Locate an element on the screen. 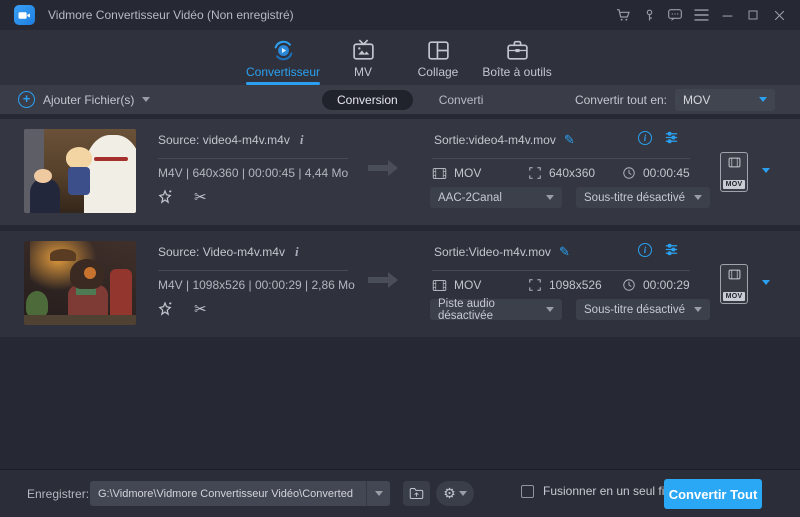  toggle-conversion: Conversion is located at coordinates (367, 99).